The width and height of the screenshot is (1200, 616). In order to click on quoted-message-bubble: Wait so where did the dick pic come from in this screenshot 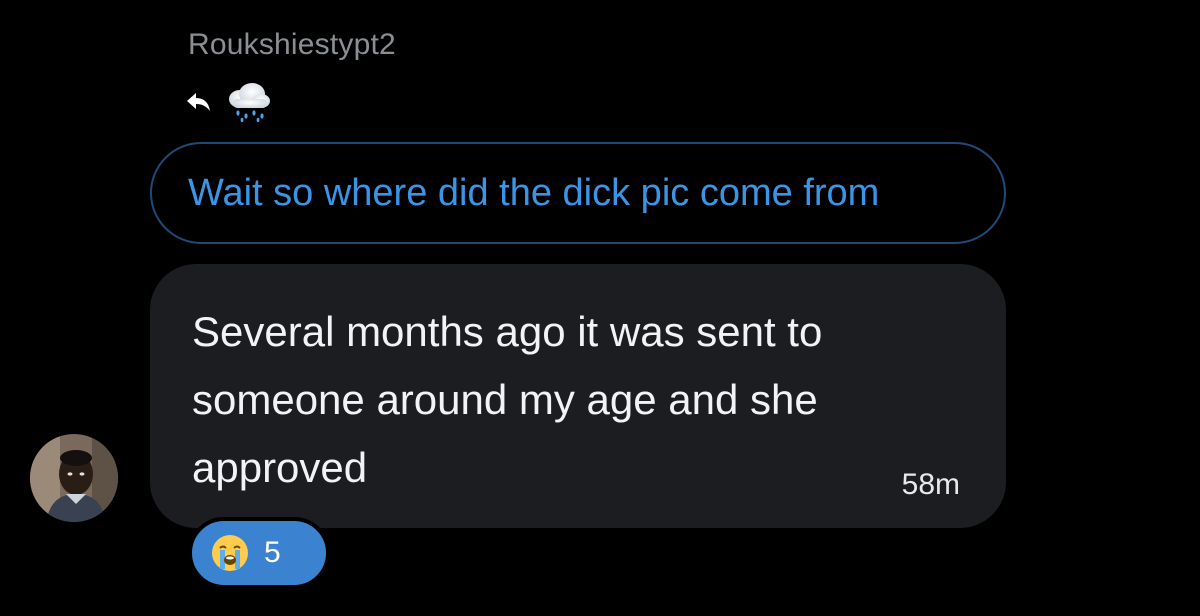, I will do `click(578, 193)`.